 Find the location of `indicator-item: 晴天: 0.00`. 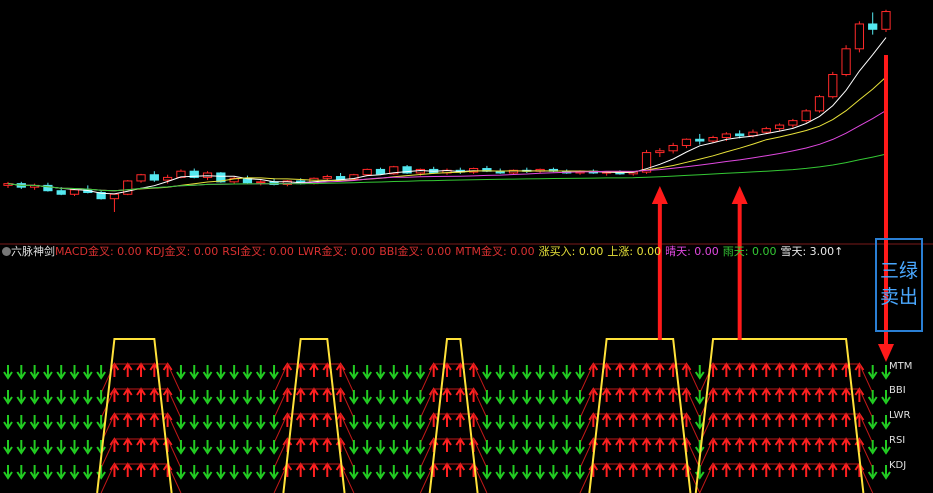

indicator-item: 晴天: 0.00 is located at coordinates (692, 251).